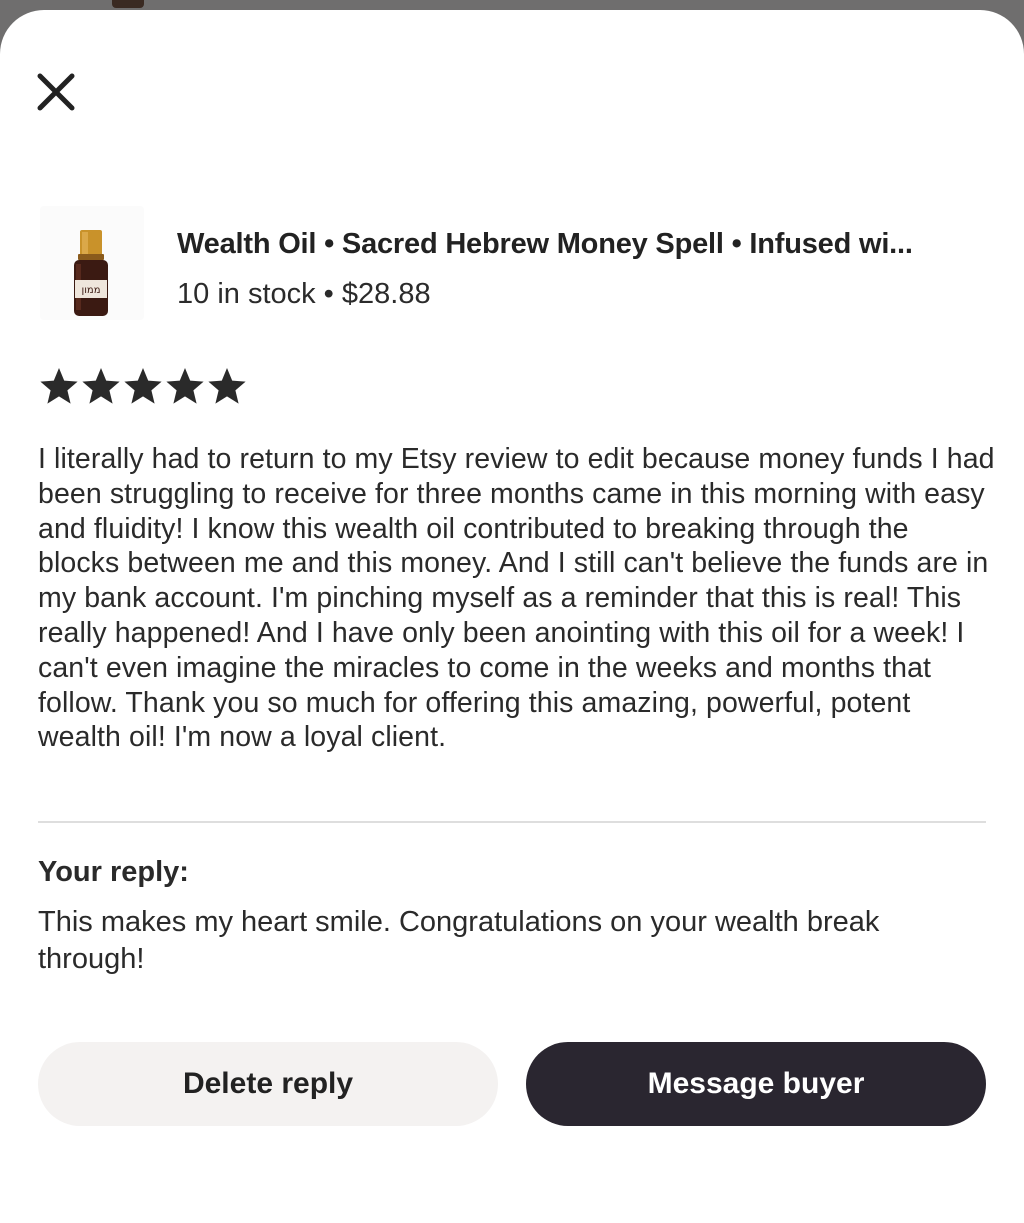 The image size is (1024, 1223). What do you see at coordinates (128, 4) in the screenshot?
I see `background-content-peek` at bounding box center [128, 4].